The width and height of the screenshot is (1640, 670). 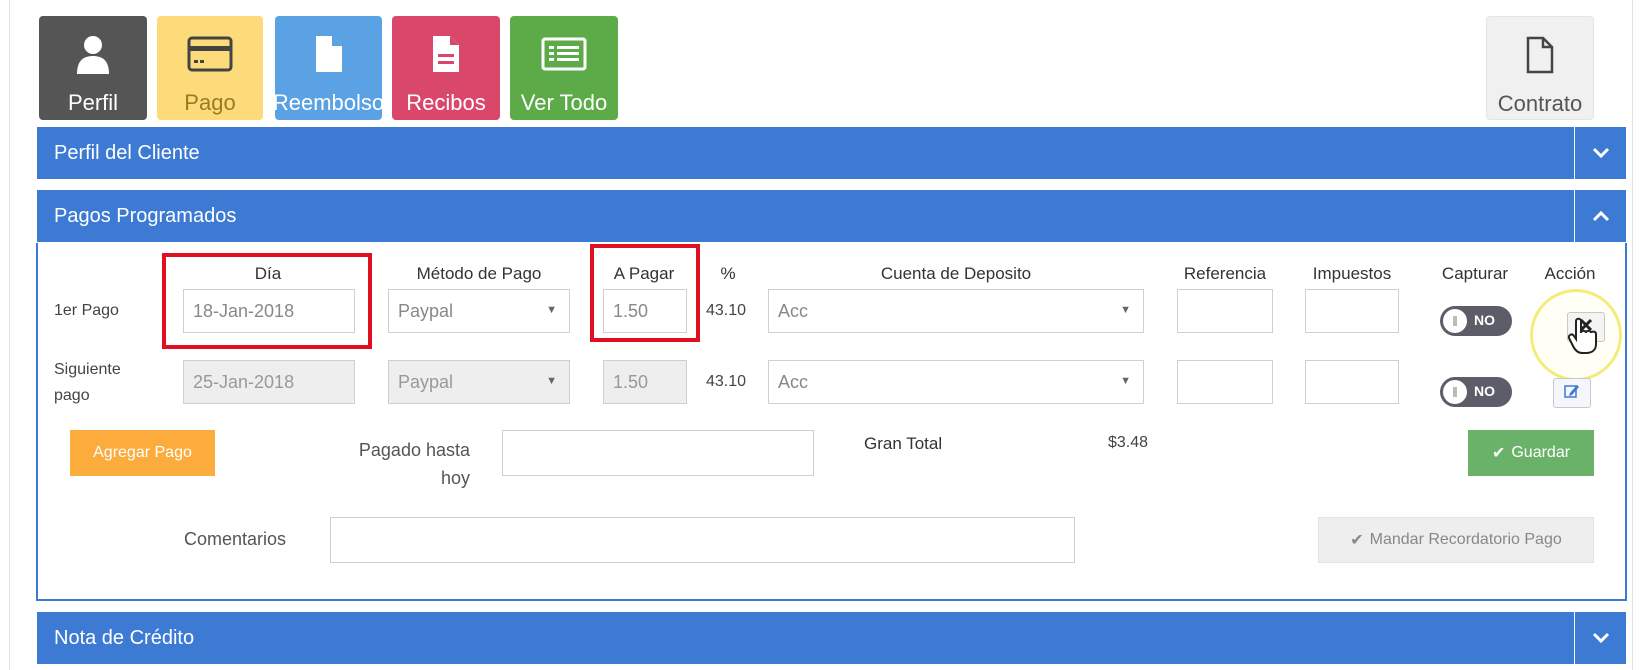 I want to click on pagado-hasta-hoy-label: Pagado hasta hoy, so click(x=414, y=464).